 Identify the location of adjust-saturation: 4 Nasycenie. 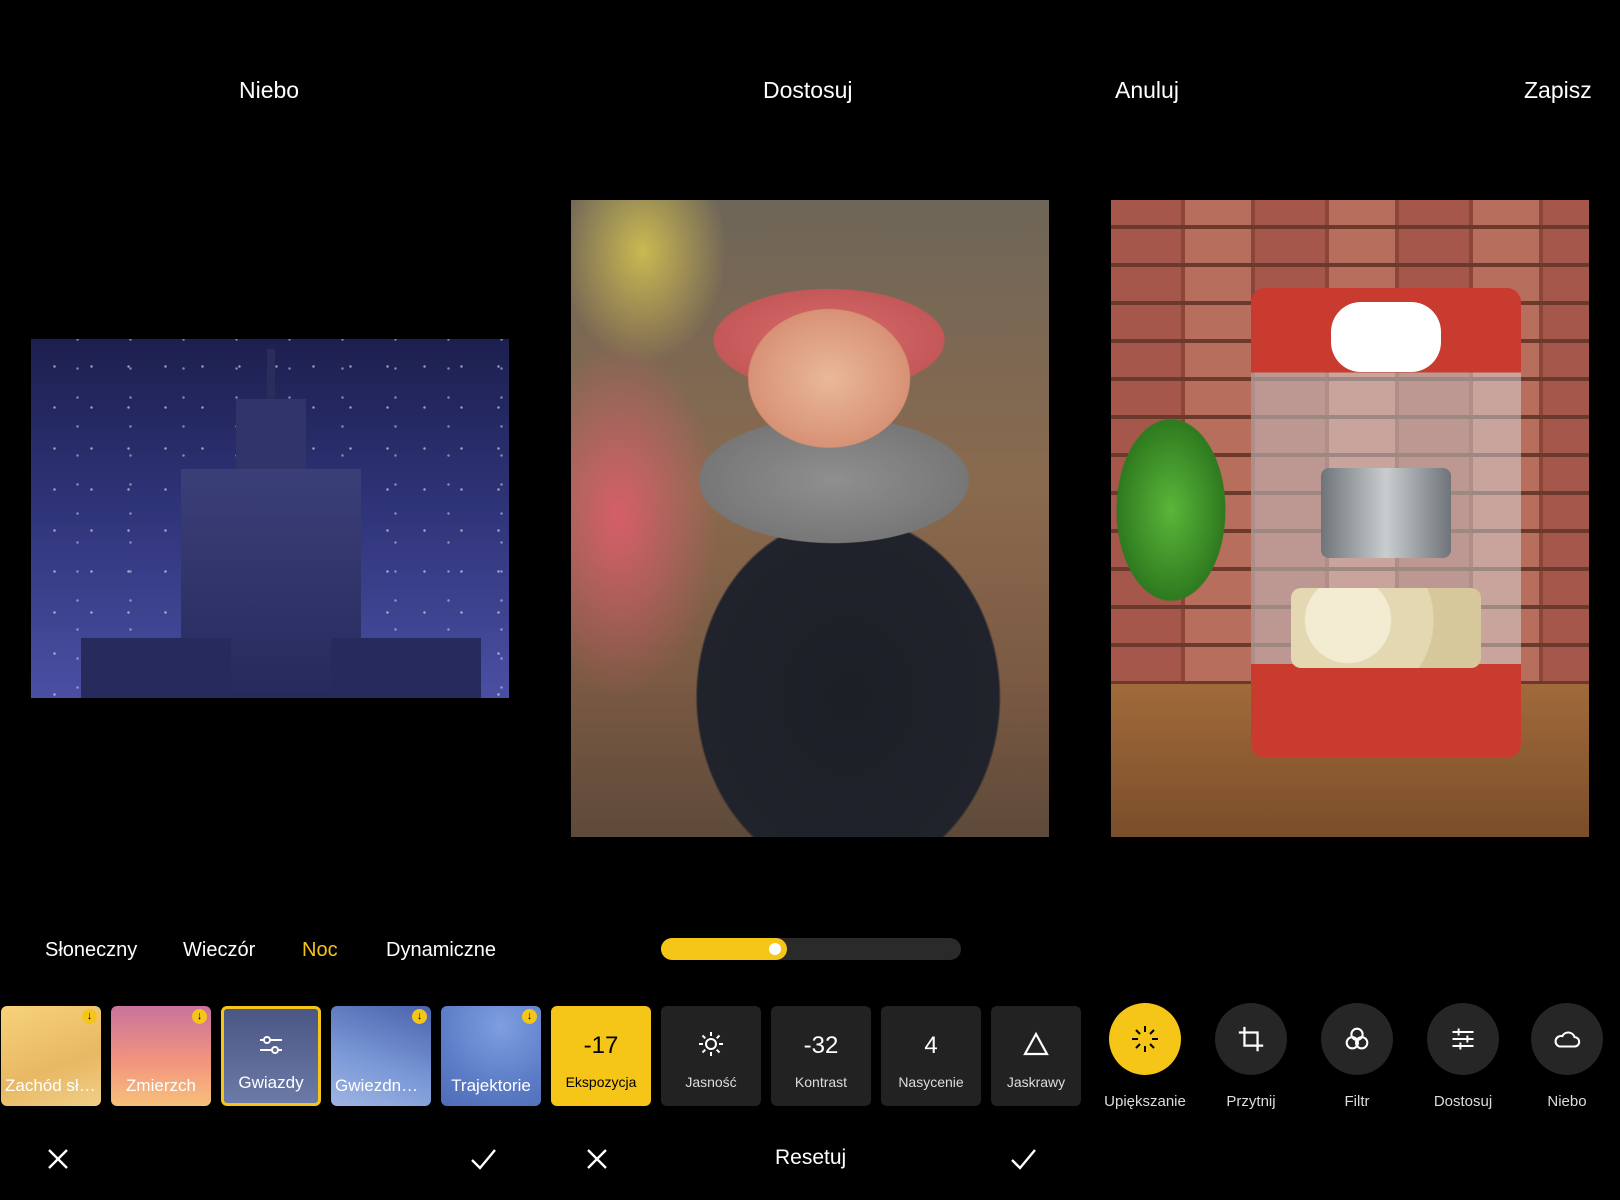
(931, 1056).